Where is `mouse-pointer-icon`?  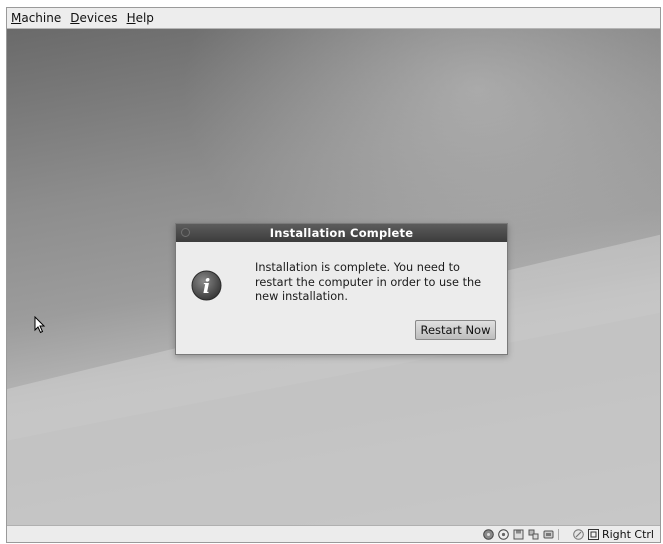
mouse-pointer-icon is located at coordinates (40, 325).